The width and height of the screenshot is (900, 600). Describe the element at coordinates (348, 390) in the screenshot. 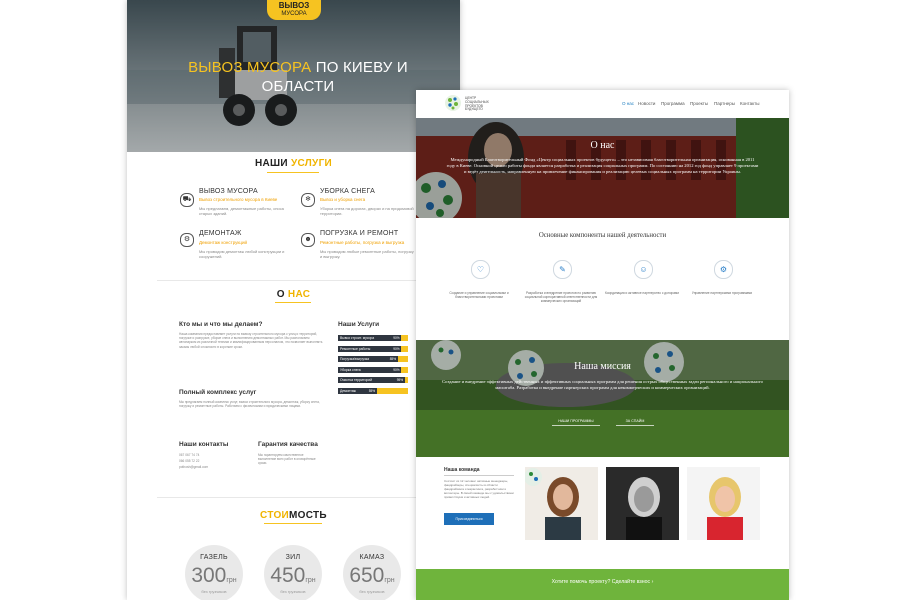

I see `skill-label: Демонтаж` at that location.